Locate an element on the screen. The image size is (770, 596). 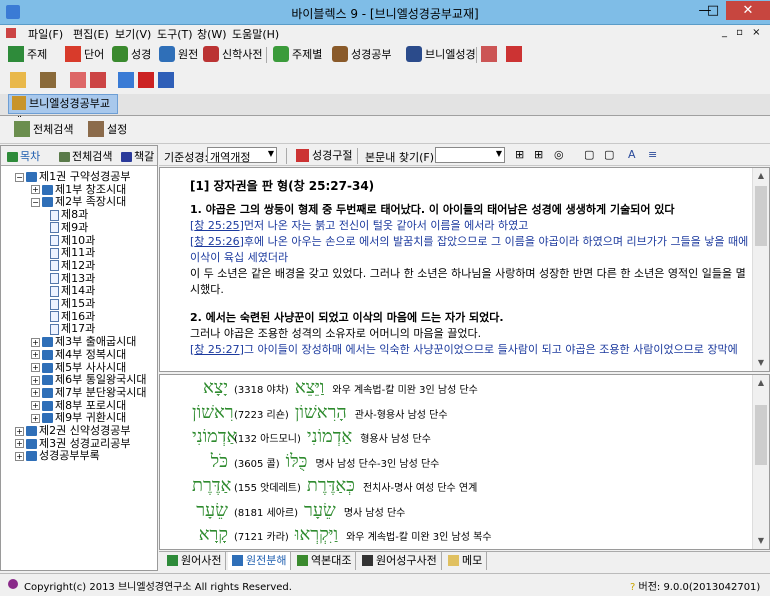
hebrew-word-row: שֵׂעָר (8181 세아르) שֵׂעָר 명사 남성 단수 is located at coordinates (298, 510).